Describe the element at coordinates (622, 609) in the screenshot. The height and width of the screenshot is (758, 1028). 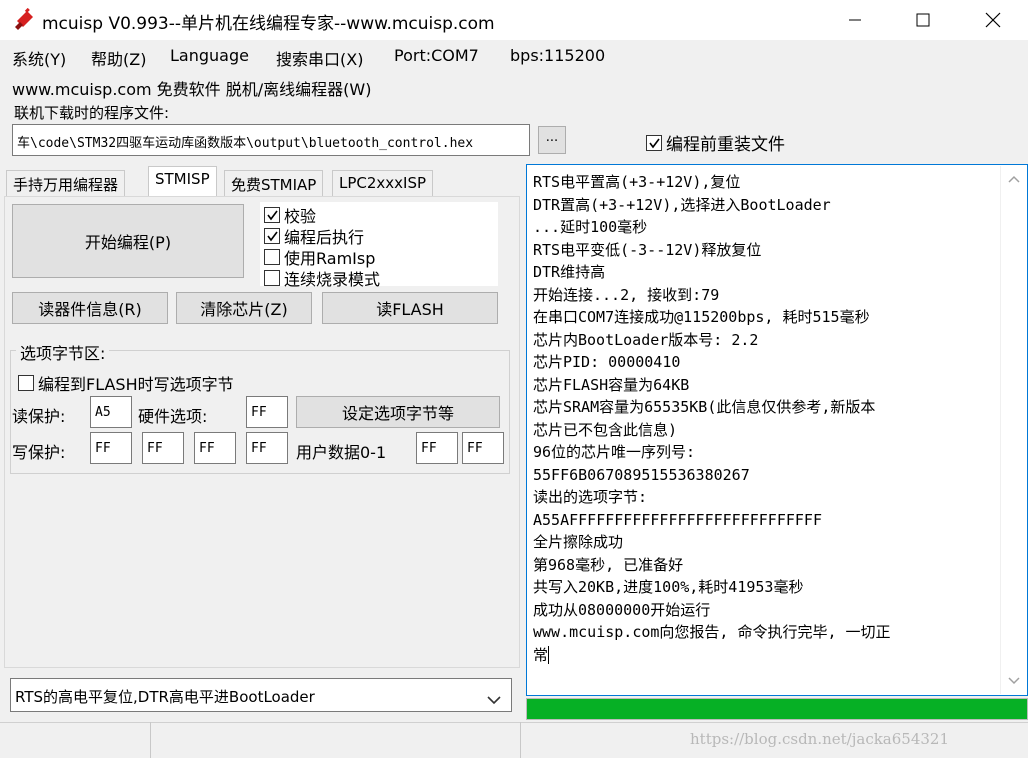
I see `log-line: 成功从08000000开始运行` at that location.